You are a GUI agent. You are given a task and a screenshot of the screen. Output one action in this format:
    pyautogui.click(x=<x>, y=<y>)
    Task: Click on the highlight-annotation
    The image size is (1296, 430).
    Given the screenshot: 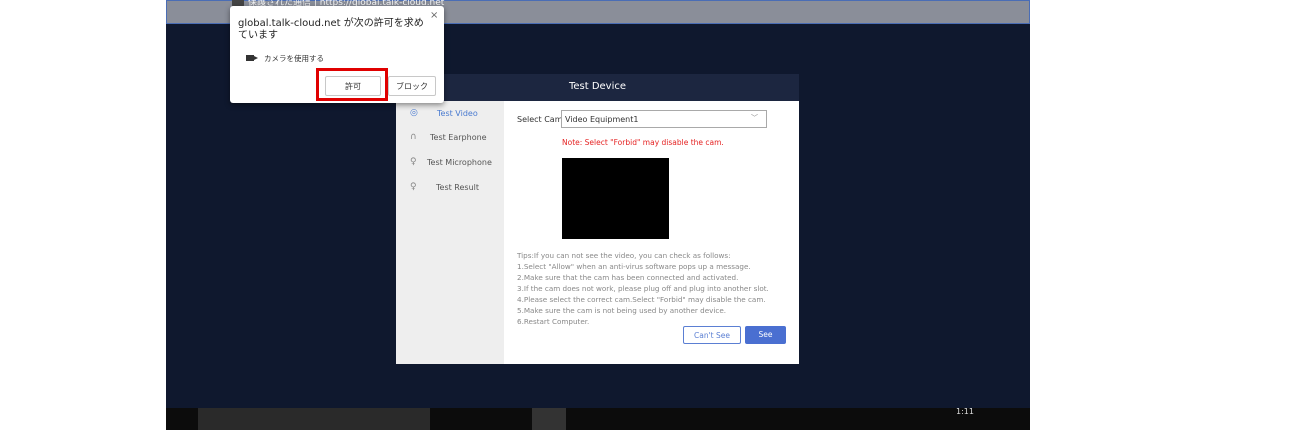 What is the action you would take?
    pyautogui.click(x=352, y=84)
    